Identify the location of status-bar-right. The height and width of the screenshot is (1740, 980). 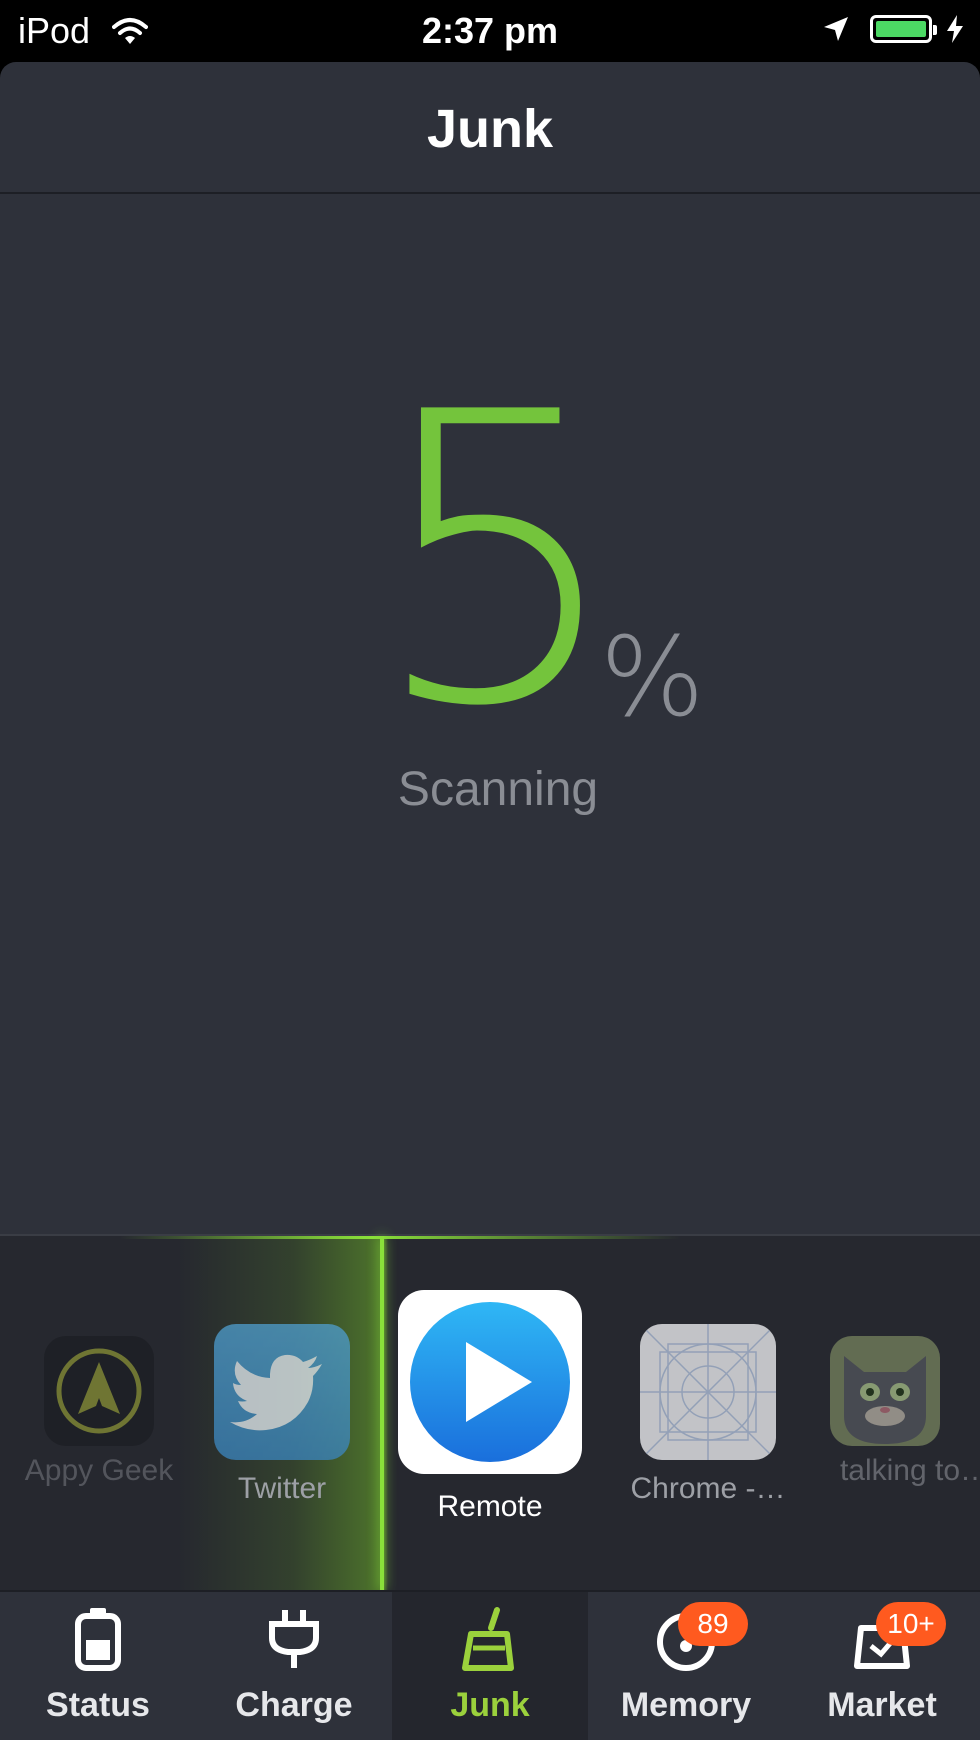
(894, 29).